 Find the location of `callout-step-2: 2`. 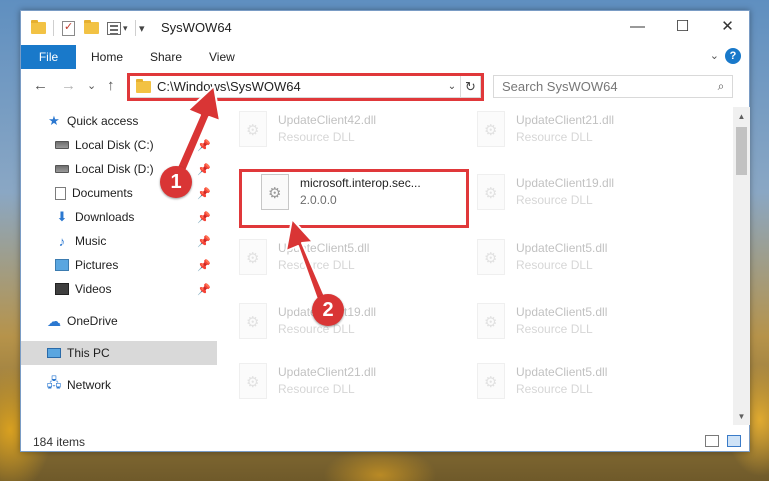

callout-step-2: 2 is located at coordinates (328, 310).